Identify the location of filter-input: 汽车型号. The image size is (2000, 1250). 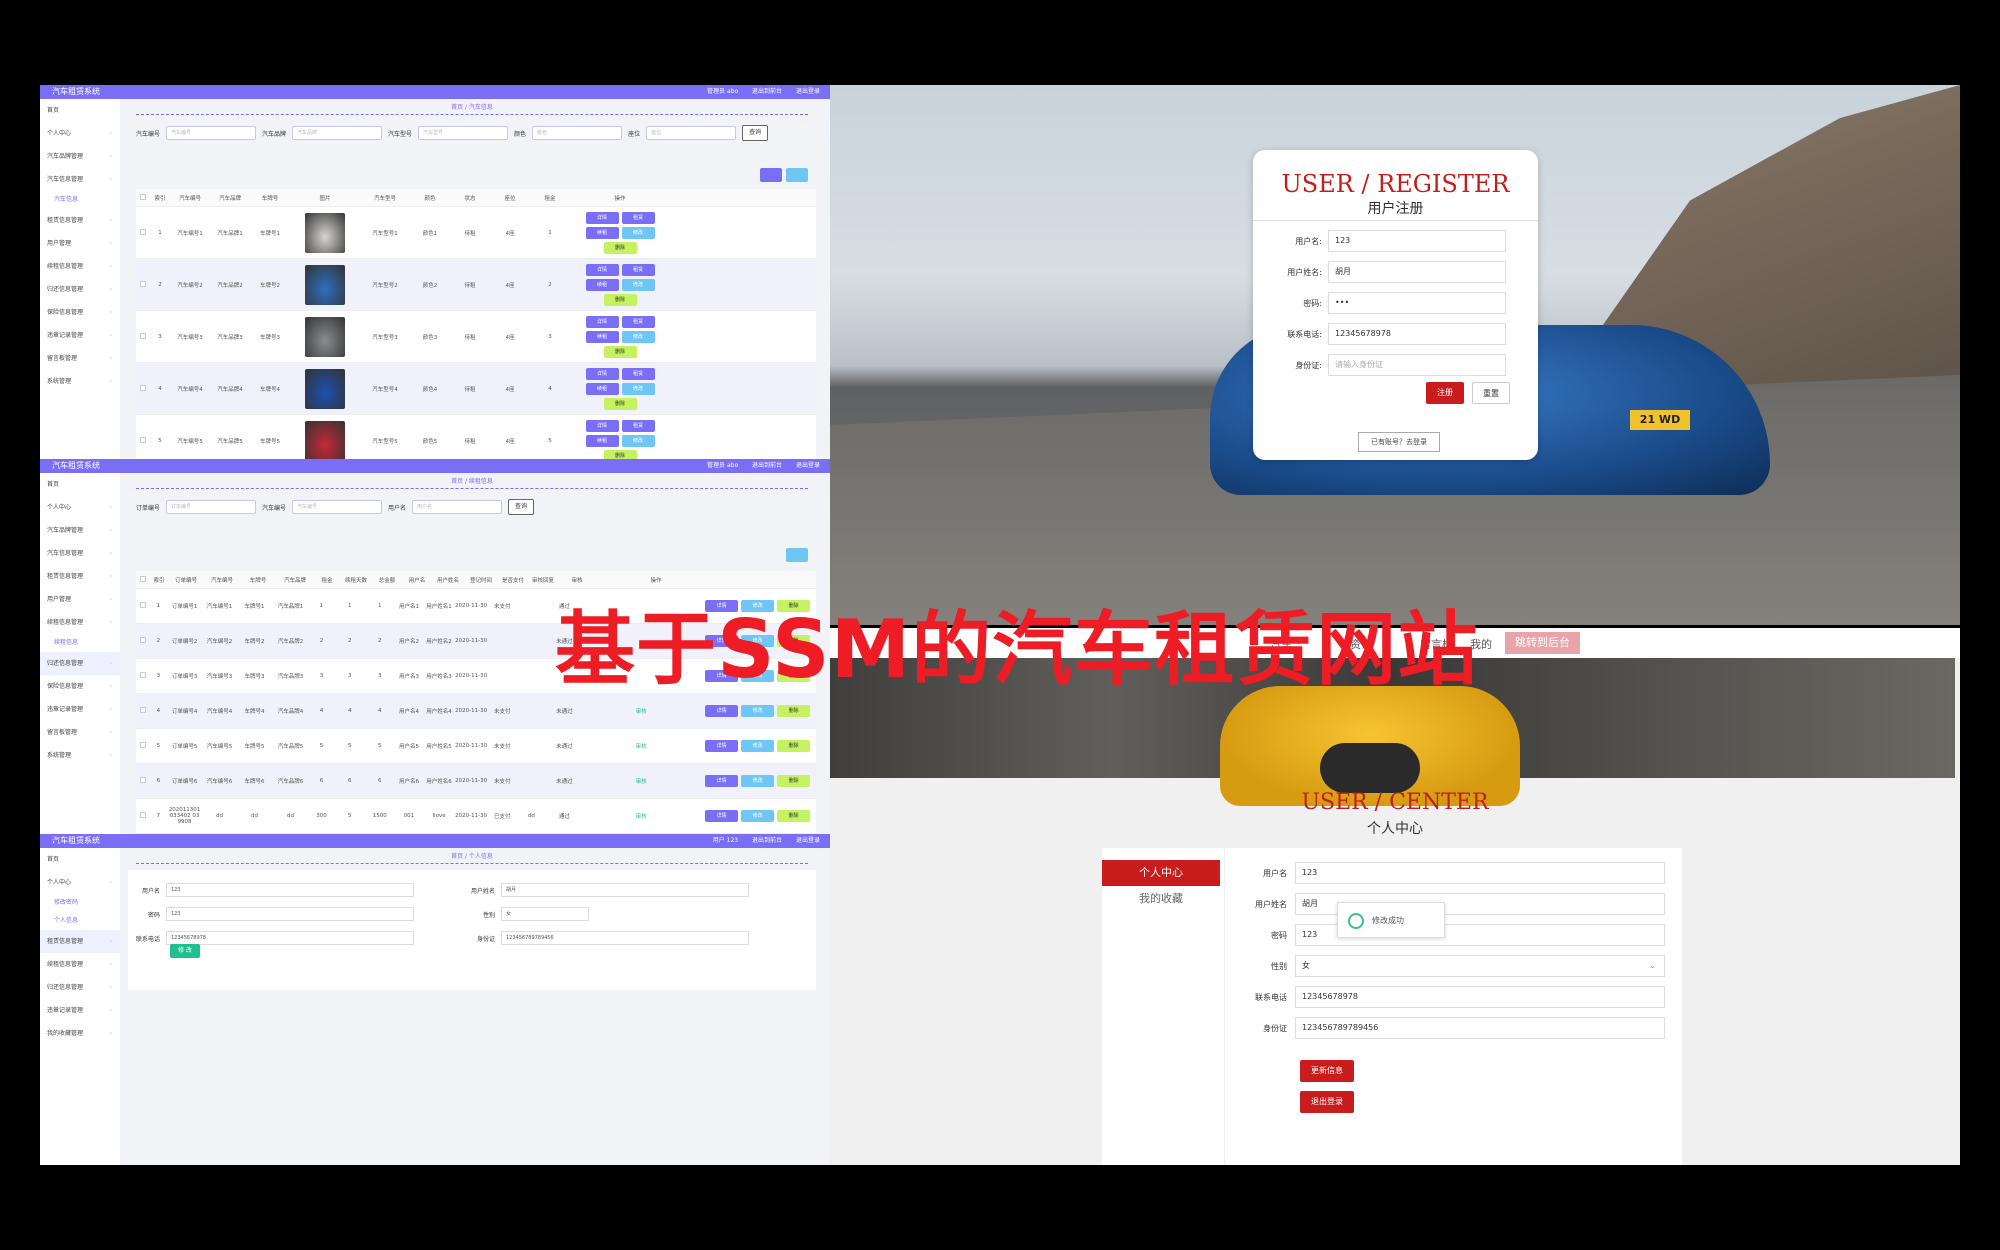
(463, 133).